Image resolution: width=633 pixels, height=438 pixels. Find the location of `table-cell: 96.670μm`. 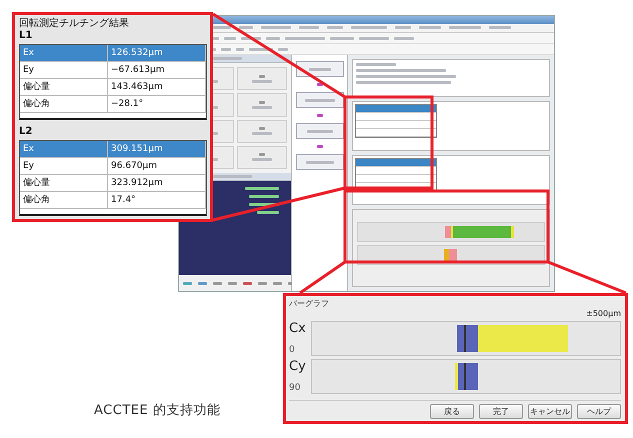

table-cell: 96.670μm is located at coordinates (157, 166).